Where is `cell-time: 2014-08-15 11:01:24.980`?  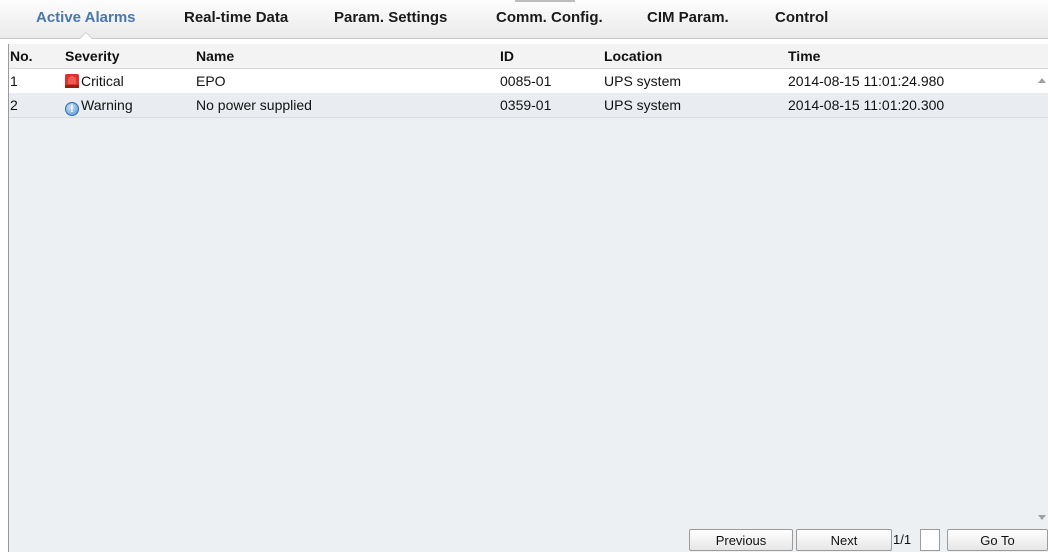 cell-time: 2014-08-15 11:01:24.980 is located at coordinates (866, 81).